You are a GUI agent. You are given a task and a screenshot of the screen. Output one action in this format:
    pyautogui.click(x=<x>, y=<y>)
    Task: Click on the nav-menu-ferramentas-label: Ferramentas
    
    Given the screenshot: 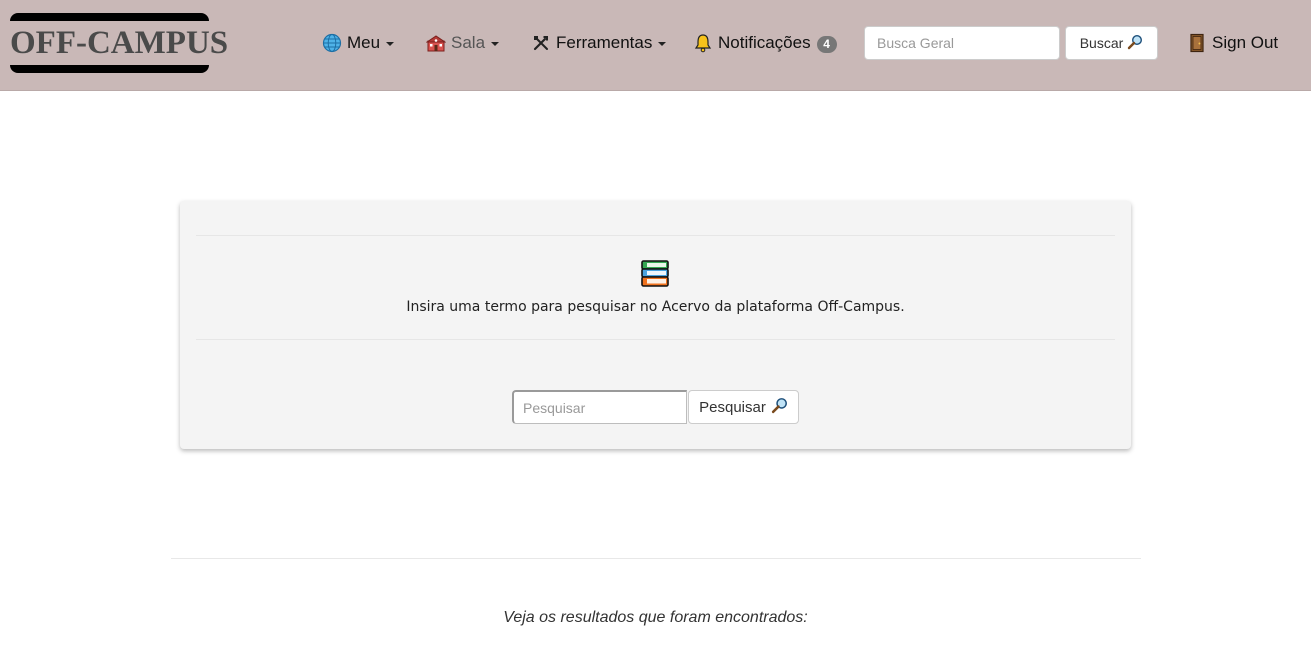 What is the action you would take?
    pyautogui.click(x=604, y=42)
    